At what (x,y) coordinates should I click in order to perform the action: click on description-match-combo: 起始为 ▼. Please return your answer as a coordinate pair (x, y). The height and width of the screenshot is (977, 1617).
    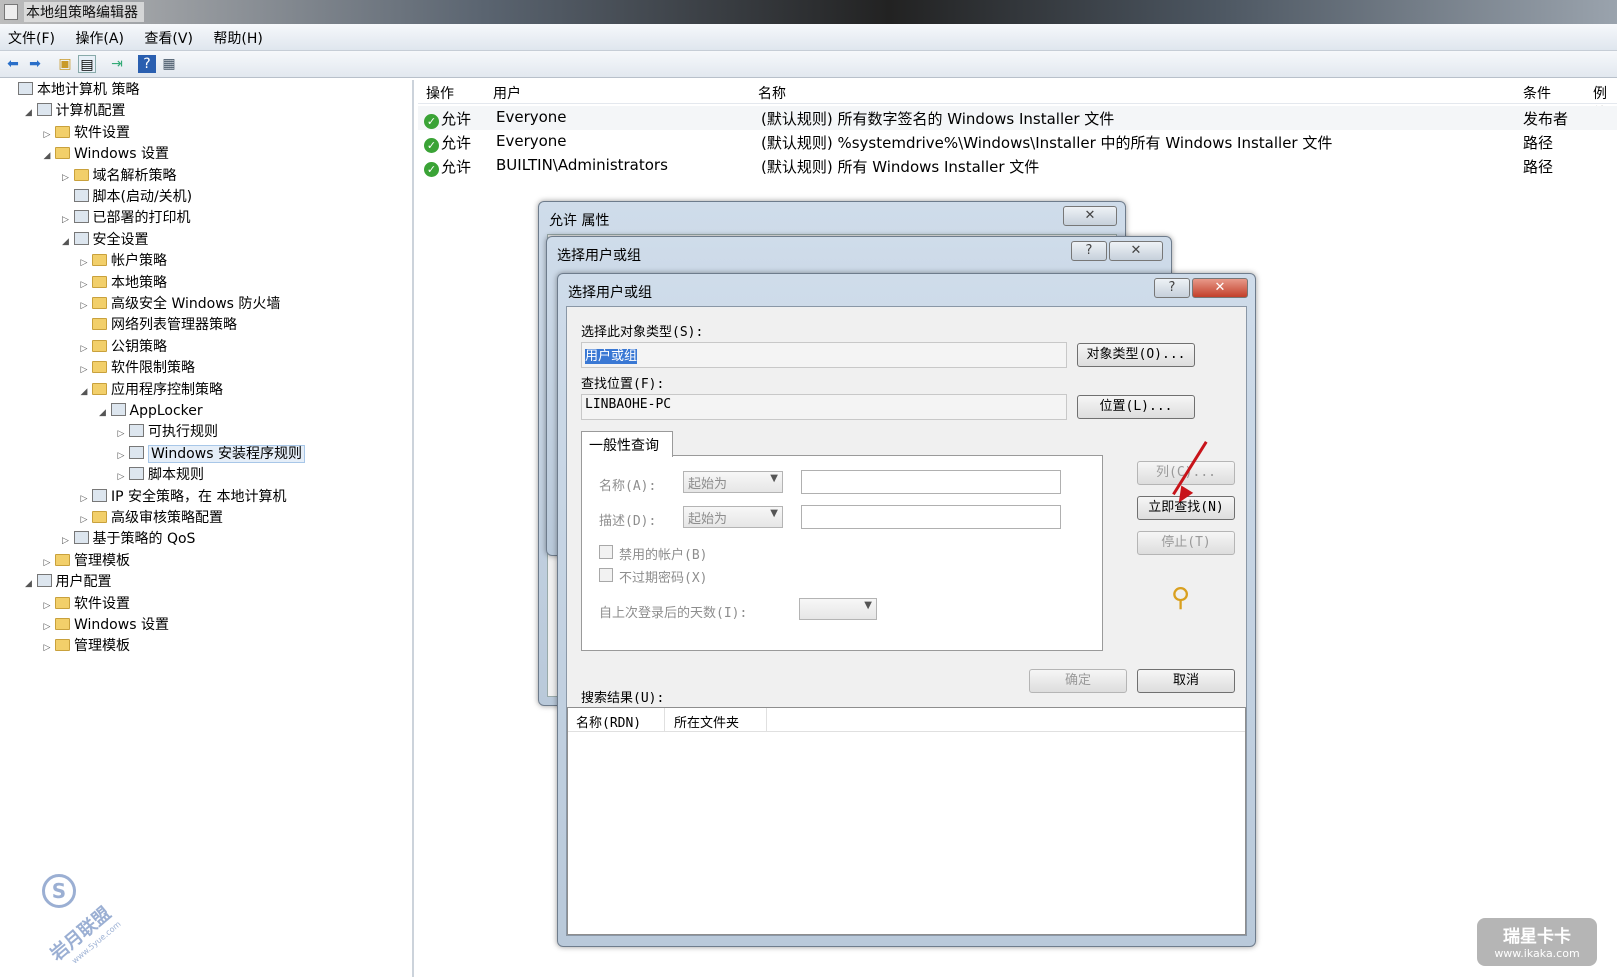
    Looking at the image, I should click on (733, 517).